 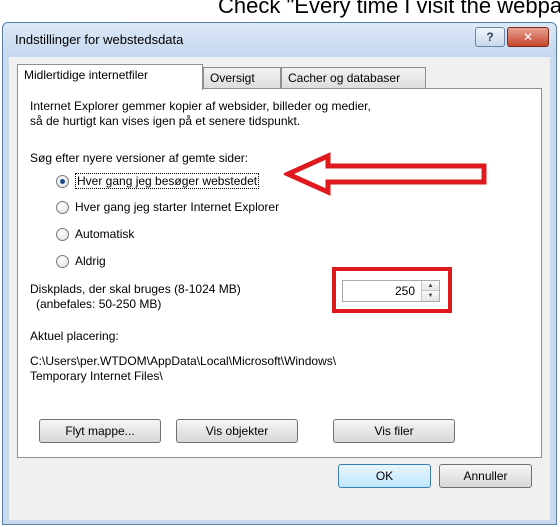 What do you see at coordinates (167, 181) in the screenshot?
I see `radio-label-every-visit: Hver gang jeg besøger webstedet` at bounding box center [167, 181].